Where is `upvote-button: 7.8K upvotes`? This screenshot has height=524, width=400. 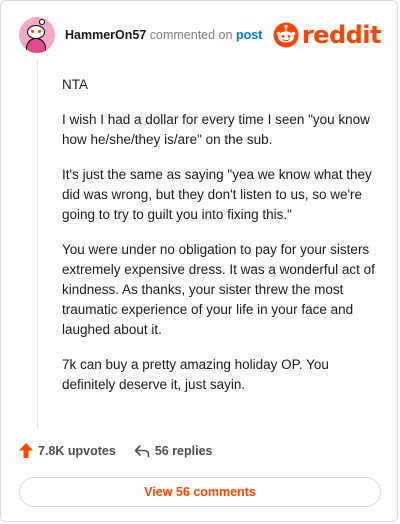 upvote-button: 7.8K upvotes is located at coordinates (67, 450).